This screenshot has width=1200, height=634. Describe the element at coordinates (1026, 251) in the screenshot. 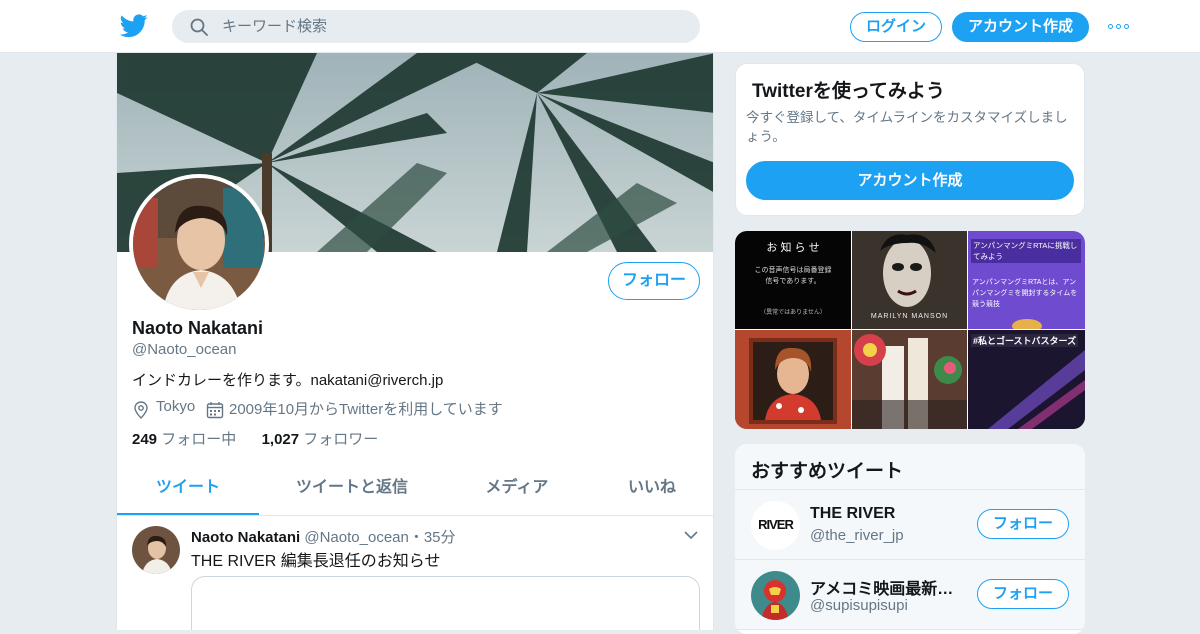

I see `media-3-title: アンパンマングミRTAに挑戦してみよう` at that location.